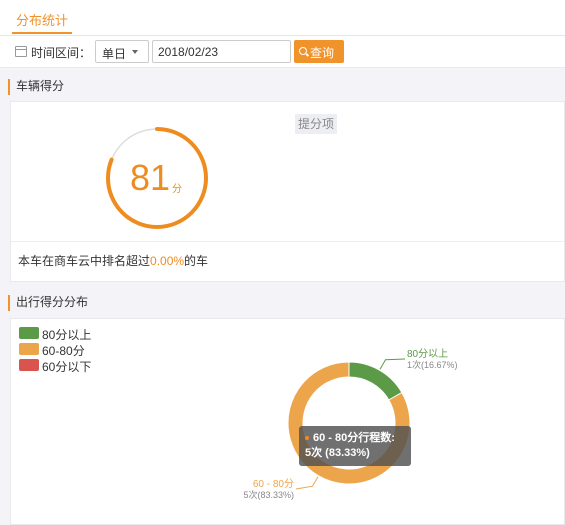 The height and width of the screenshot is (525, 565). Describe the element at coordinates (316, 124) in the screenshot. I see `improvement-tag: 提分项` at that location.